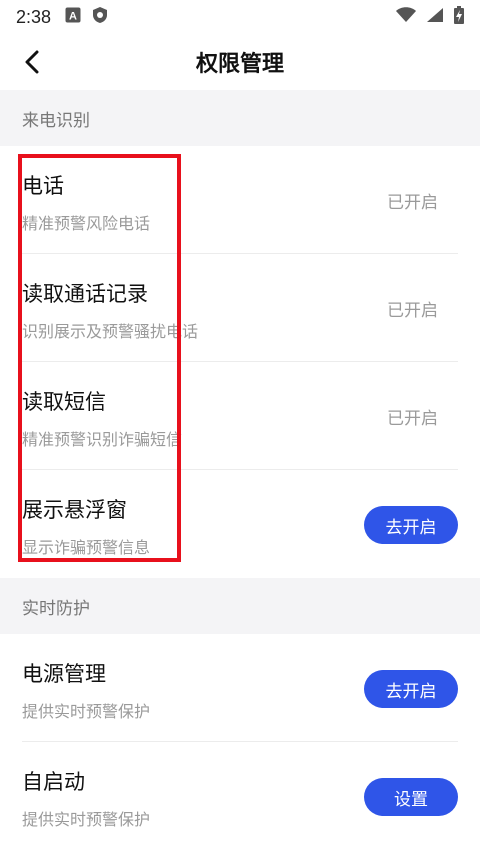 Image resolution: width=480 pixels, height=853 pixels. I want to click on nav-bar: 权限管理, so click(240, 62).